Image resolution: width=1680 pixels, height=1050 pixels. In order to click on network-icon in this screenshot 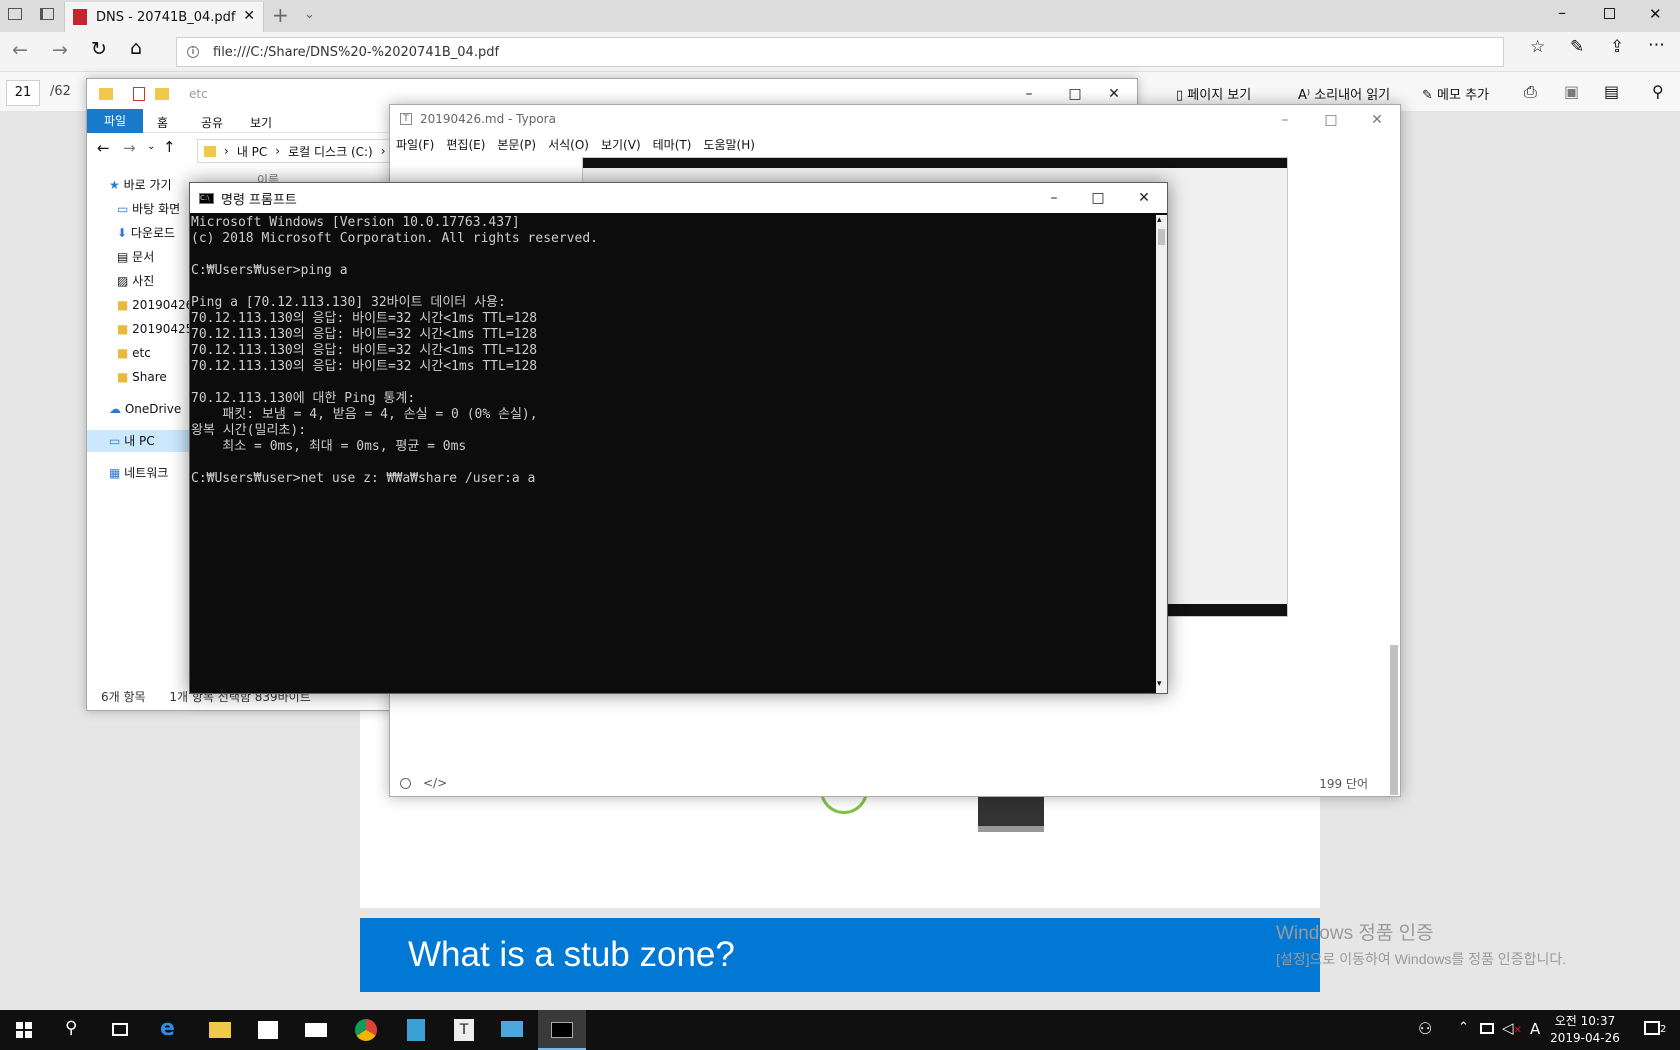, I will do `click(1487, 1028)`.